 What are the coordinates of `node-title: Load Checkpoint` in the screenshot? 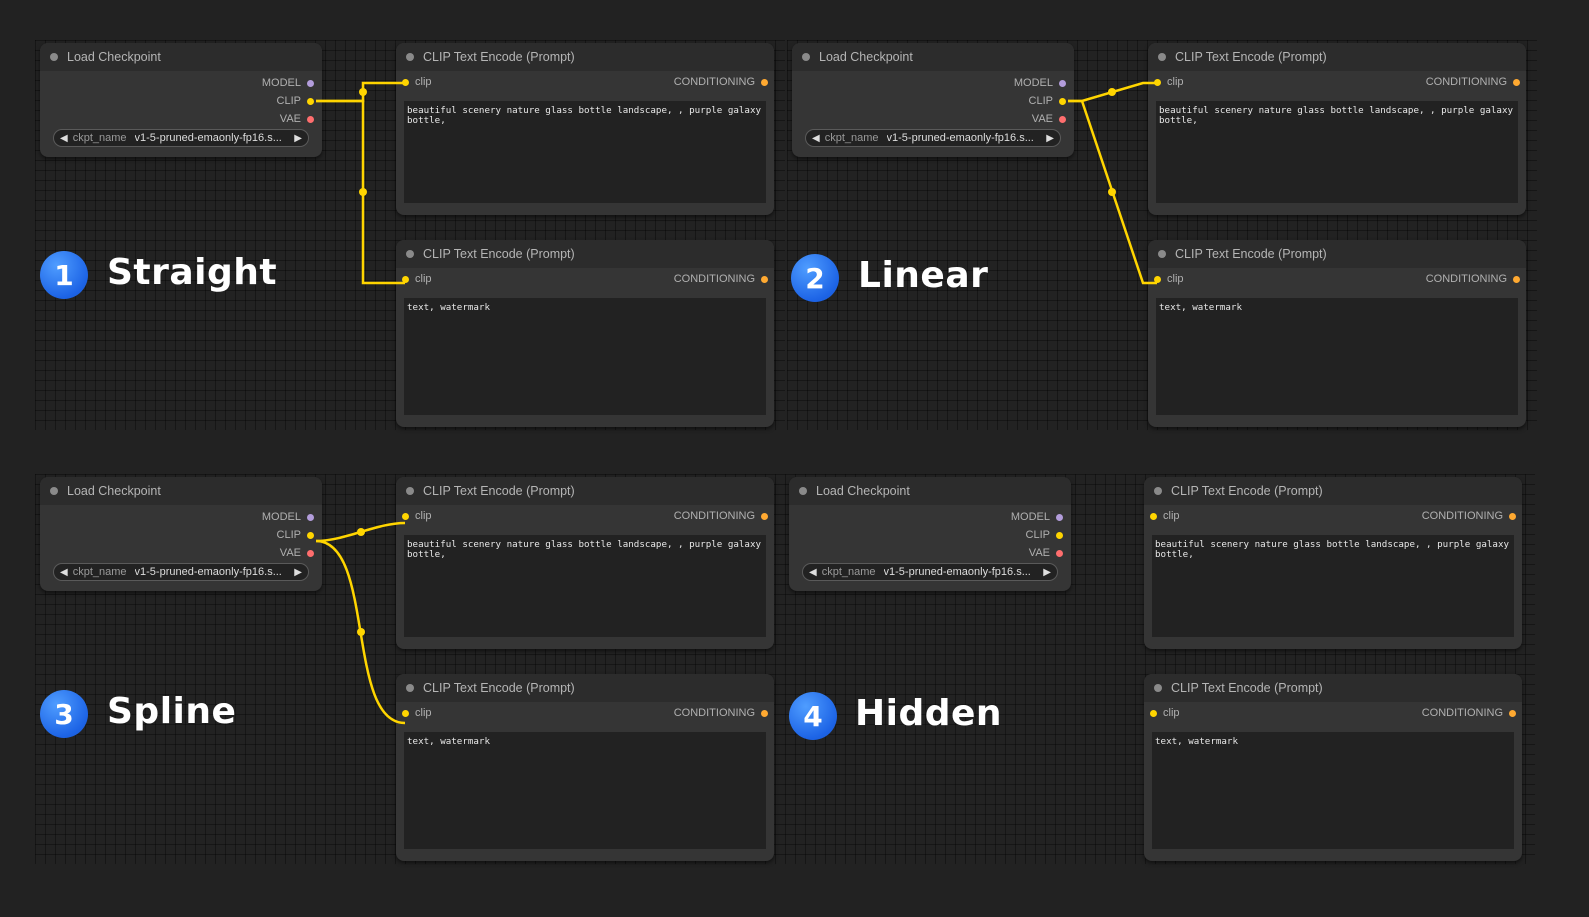 It's located at (863, 491).